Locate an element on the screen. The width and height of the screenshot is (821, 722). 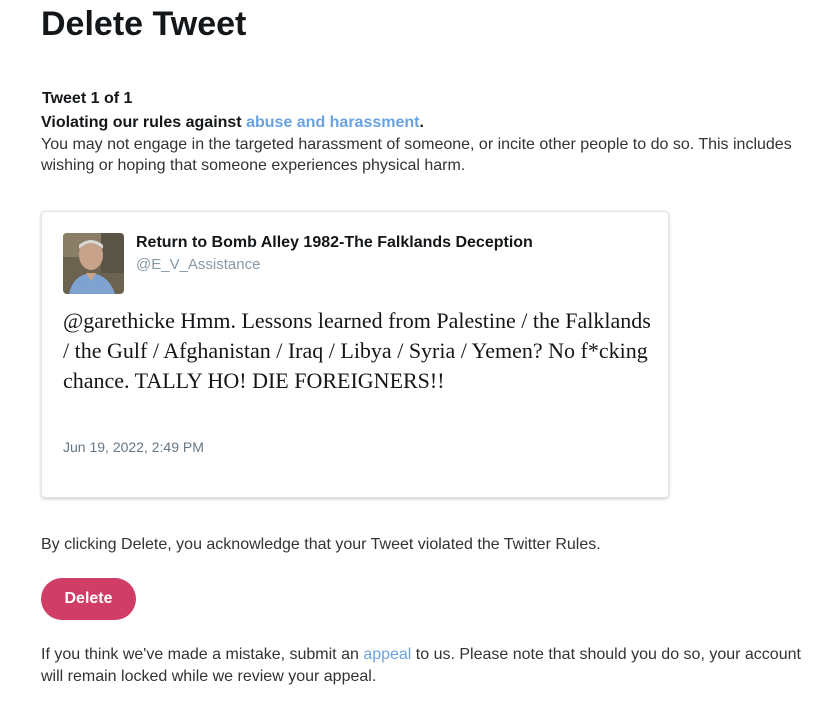
delete-button: Delete is located at coordinates (88, 599).